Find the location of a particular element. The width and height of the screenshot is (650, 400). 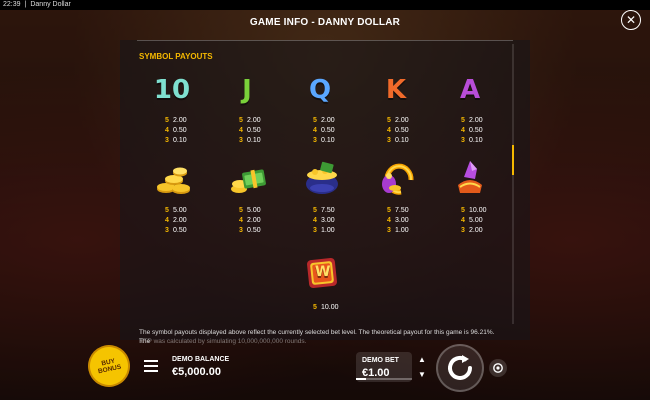

pot-of-gold-icon is located at coordinates (322, 177).